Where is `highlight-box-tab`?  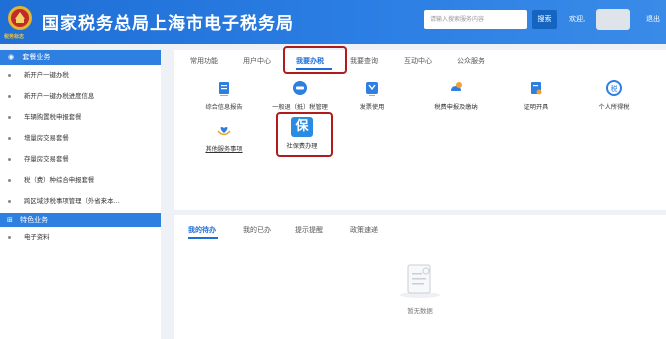 highlight-box-tab is located at coordinates (315, 60).